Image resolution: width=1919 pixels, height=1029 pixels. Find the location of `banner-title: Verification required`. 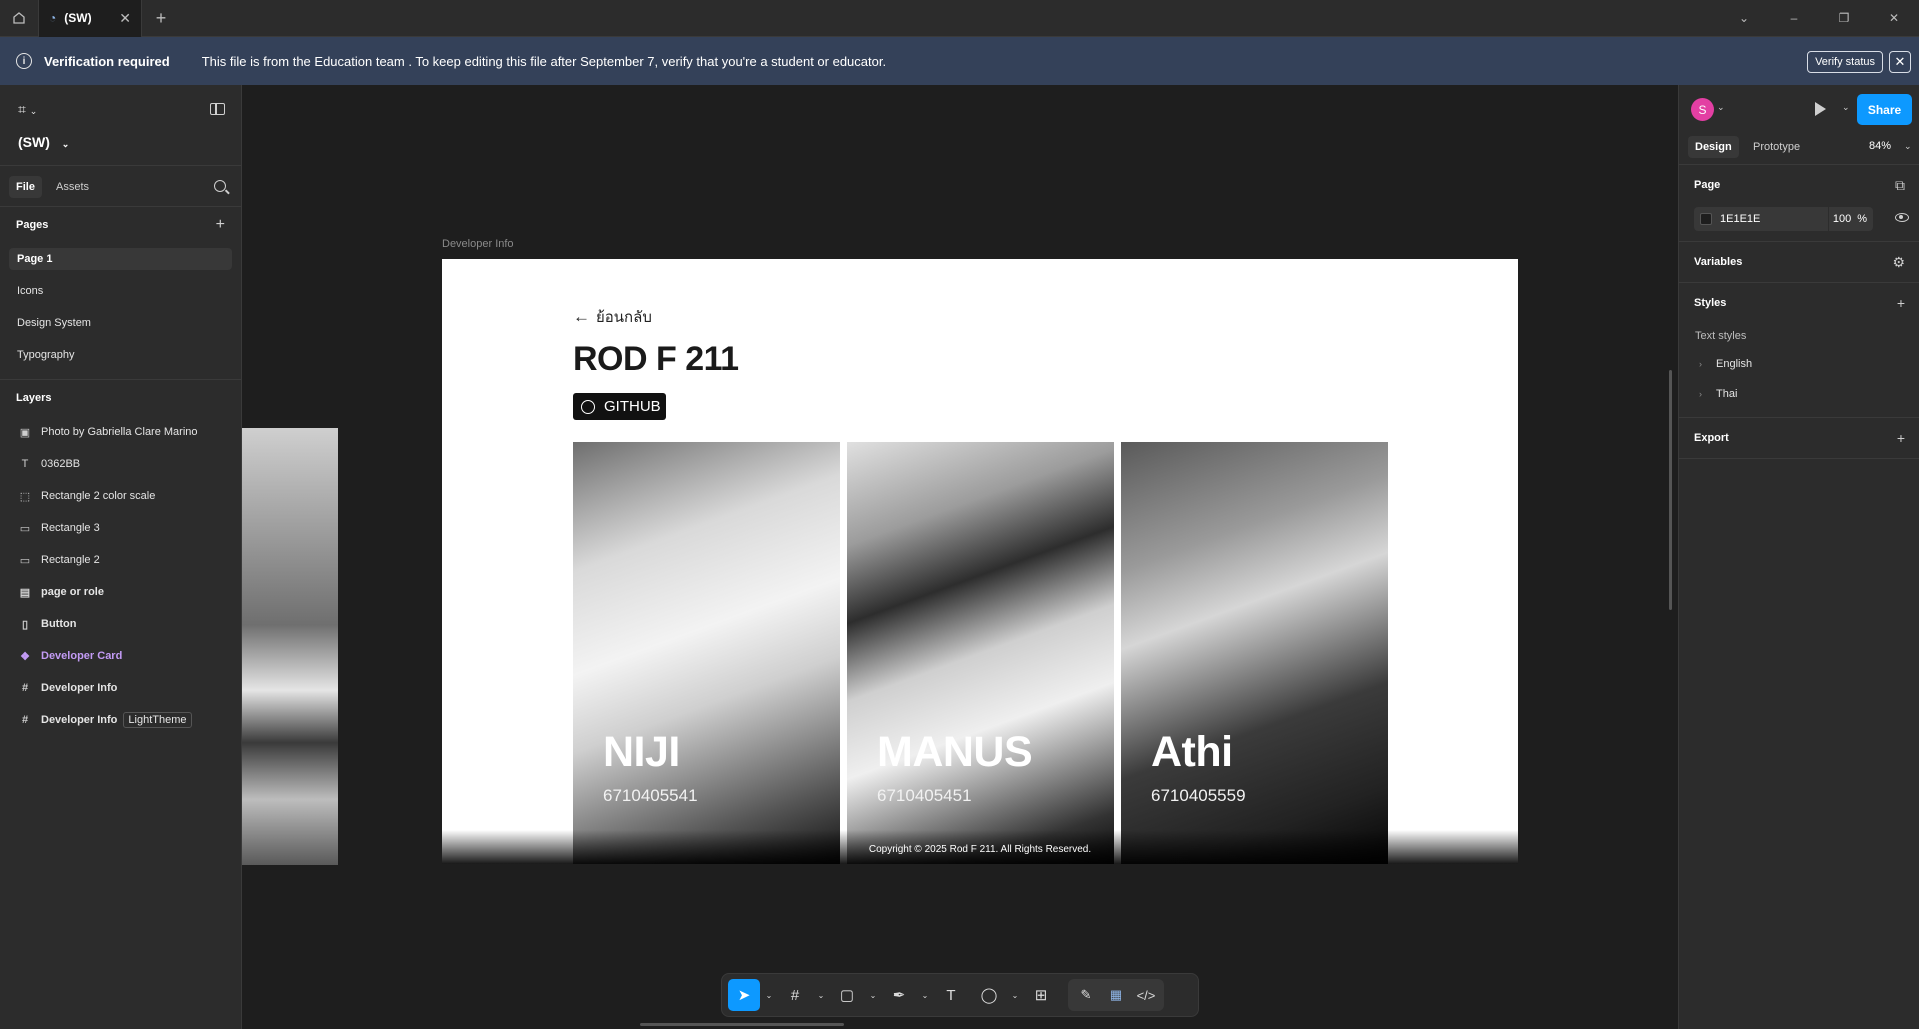

banner-title: Verification required is located at coordinates (107, 61).